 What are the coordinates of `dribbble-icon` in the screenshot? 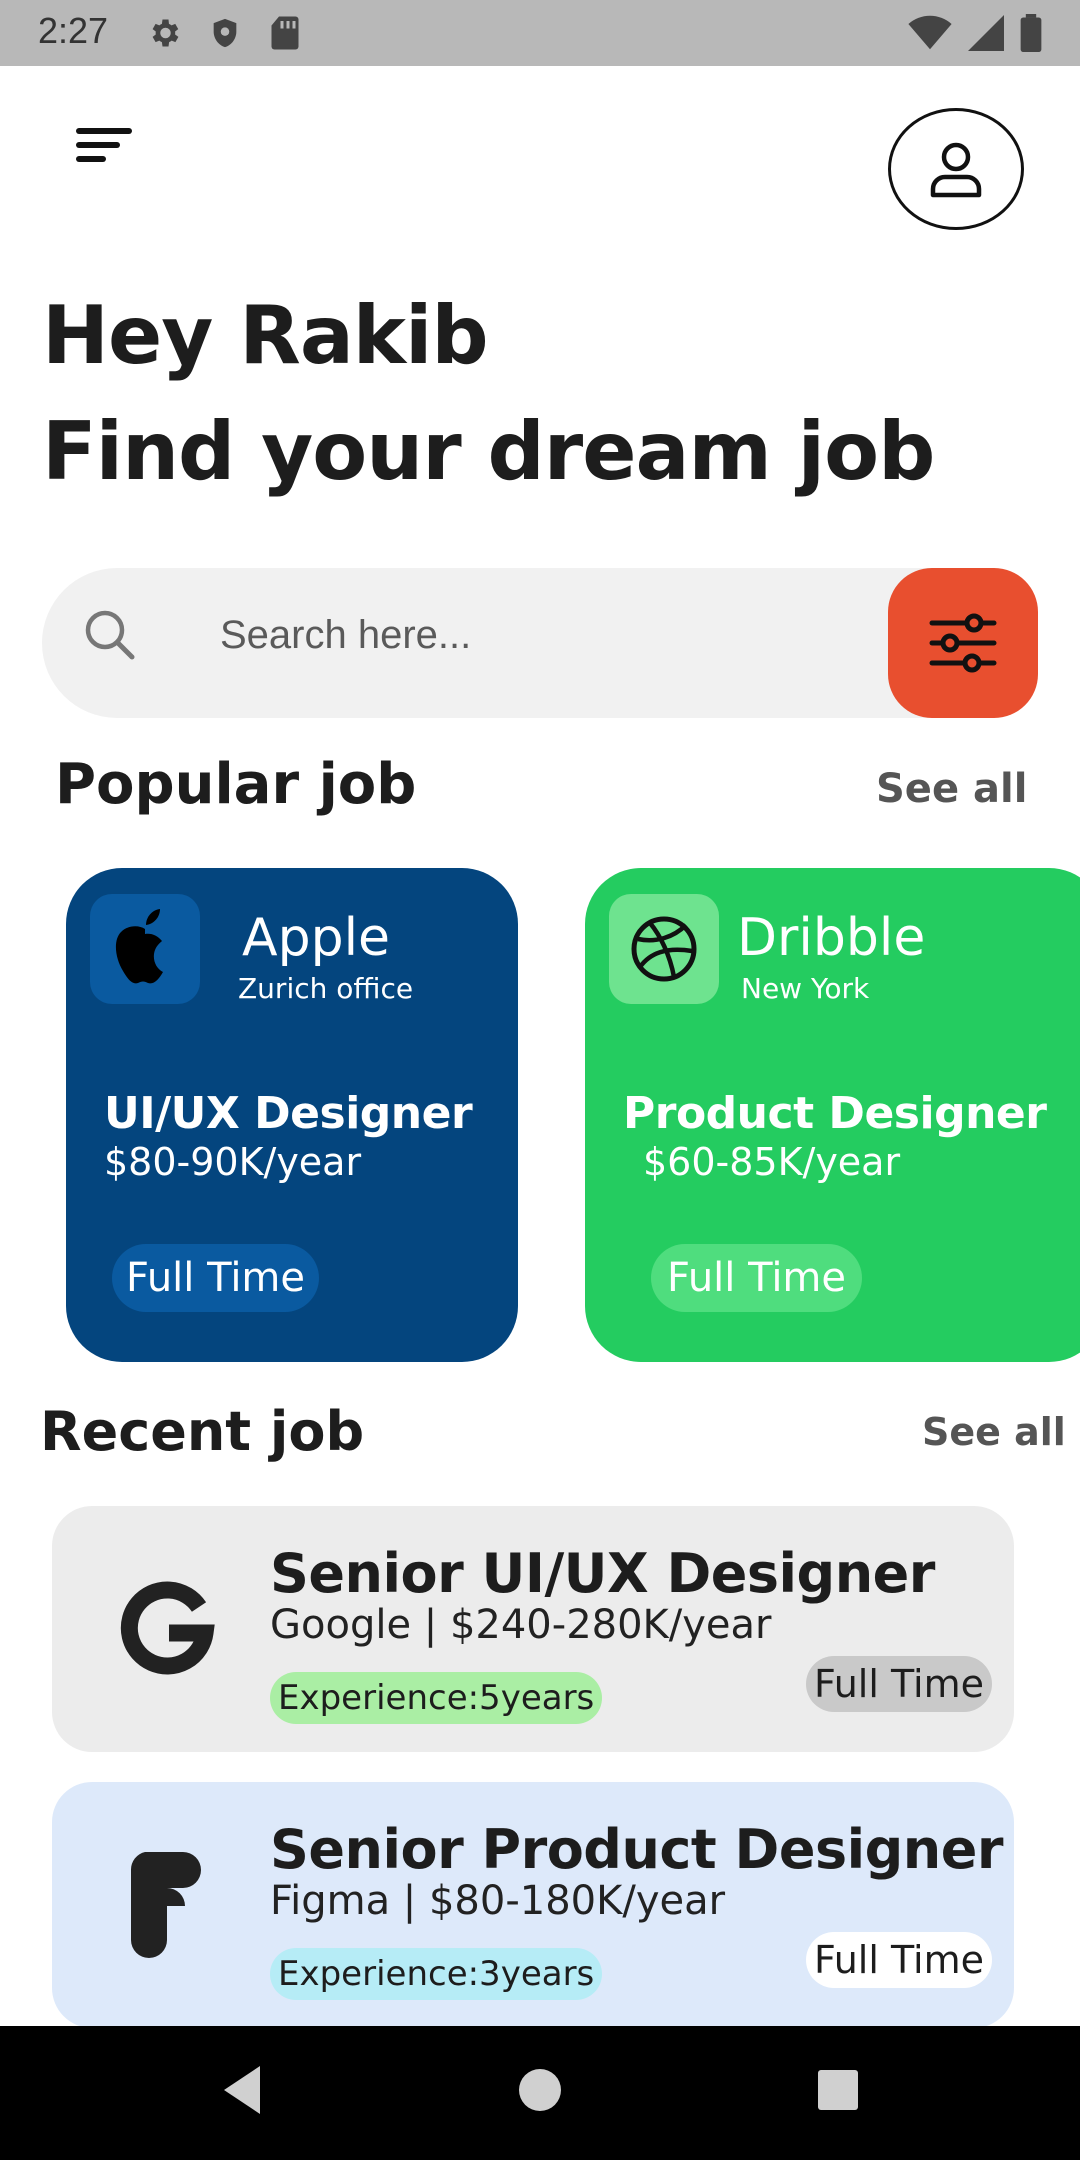 It's located at (664, 949).